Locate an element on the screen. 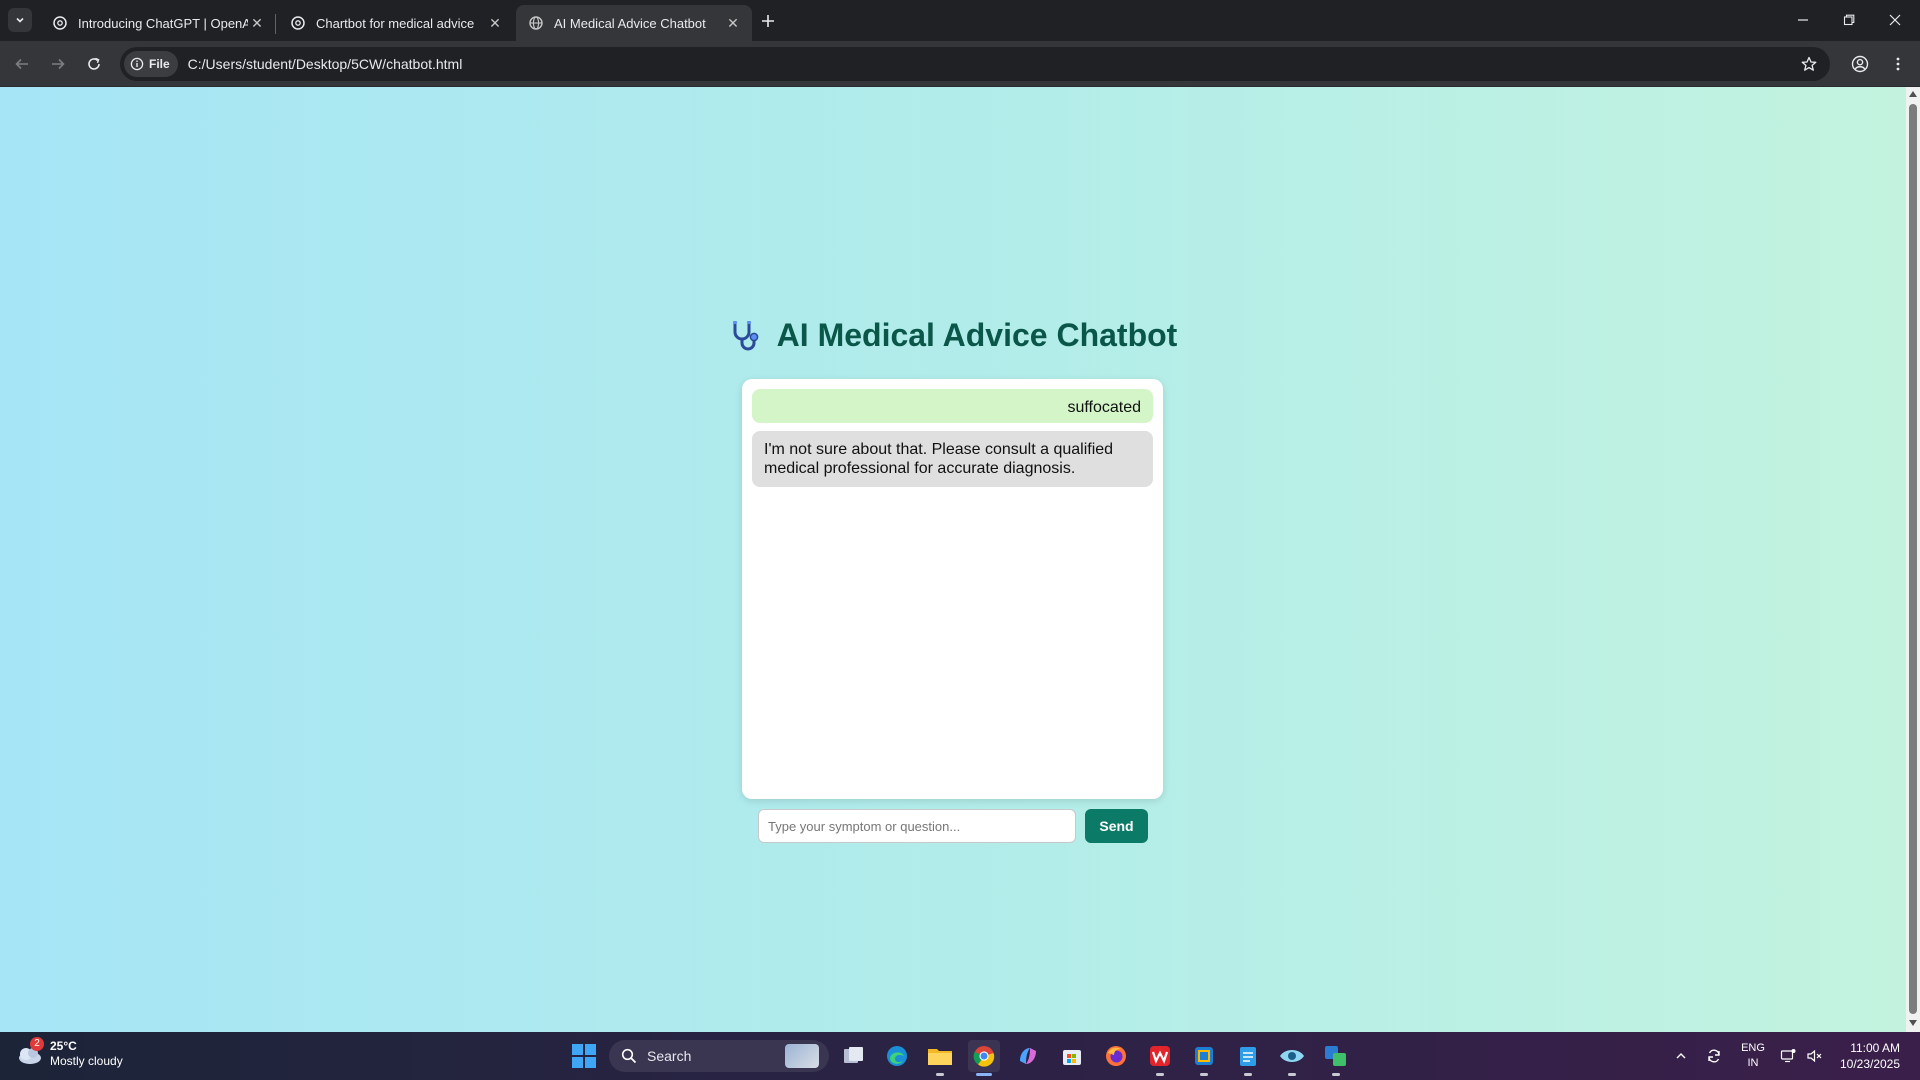  cloudy-weather-icon: 2 is located at coordinates (29, 1053).